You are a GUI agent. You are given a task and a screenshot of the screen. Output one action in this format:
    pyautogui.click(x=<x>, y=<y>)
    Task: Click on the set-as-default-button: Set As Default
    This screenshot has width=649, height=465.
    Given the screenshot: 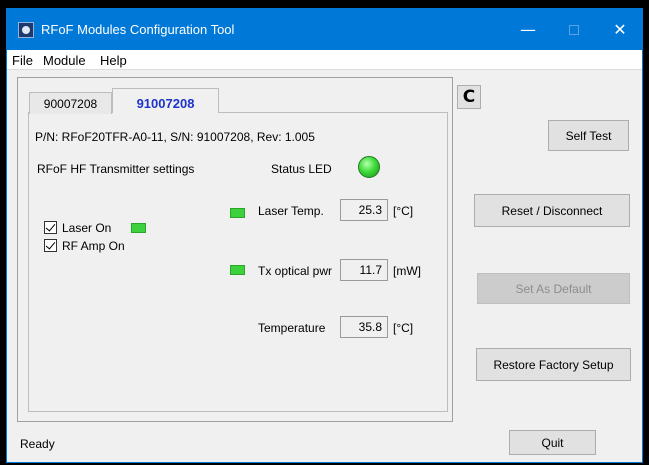 What is the action you would take?
    pyautogui.click(x=553, y=288)
    